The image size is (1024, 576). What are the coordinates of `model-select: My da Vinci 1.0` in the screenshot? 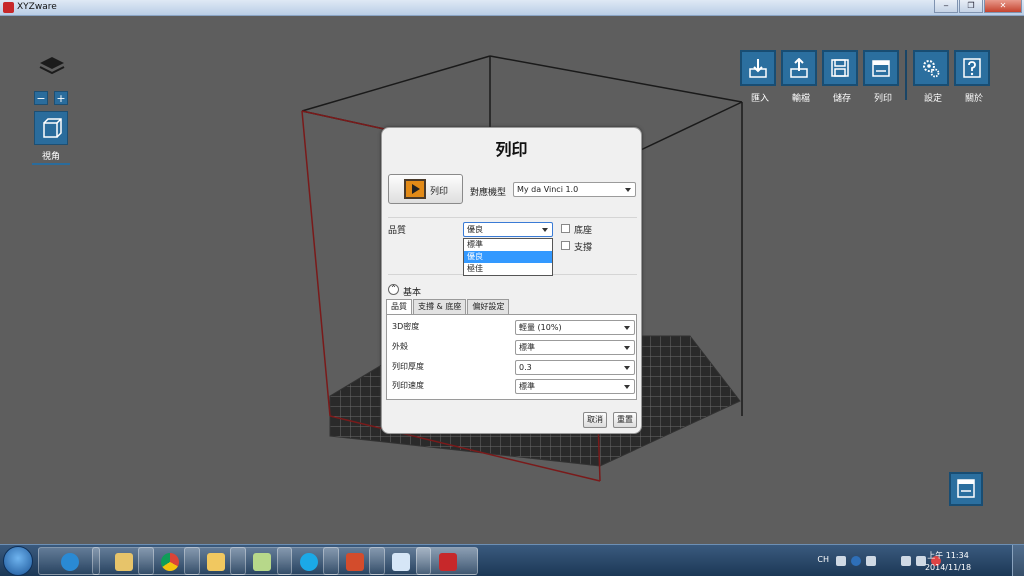 It's located at (574, 189).